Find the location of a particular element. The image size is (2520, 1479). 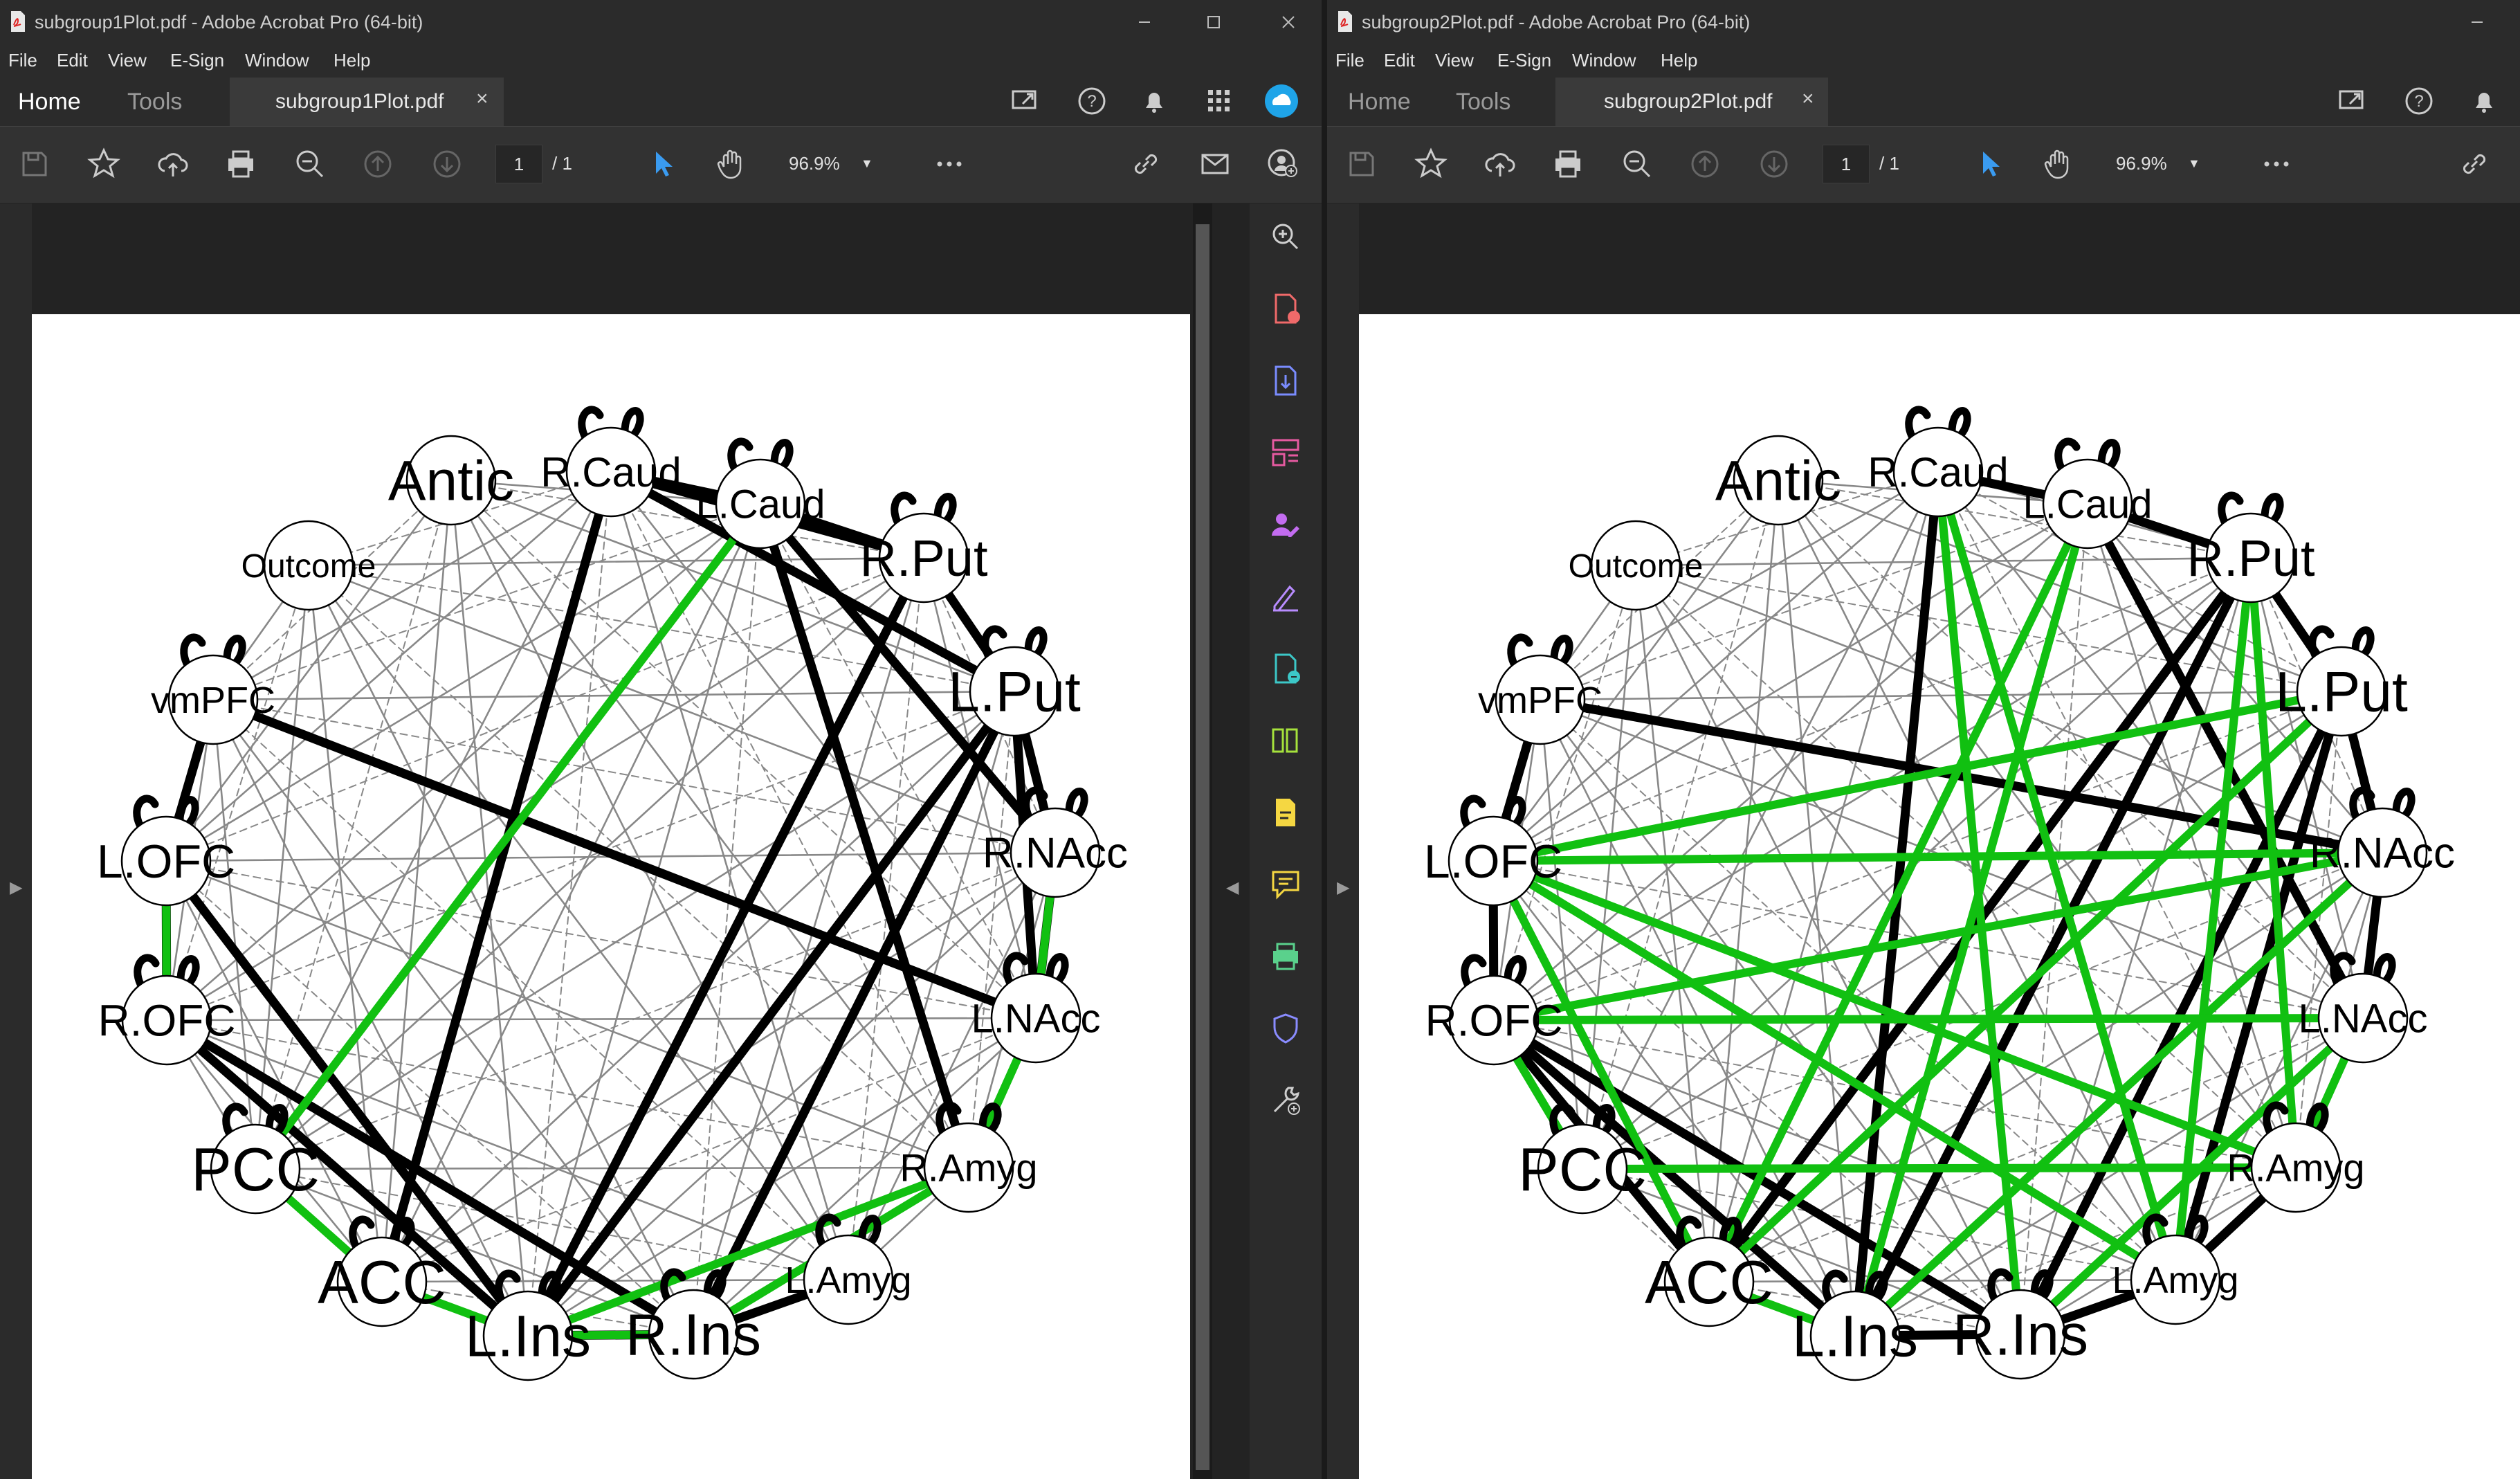

protect-icon is located at coordinates (1286, 1028).